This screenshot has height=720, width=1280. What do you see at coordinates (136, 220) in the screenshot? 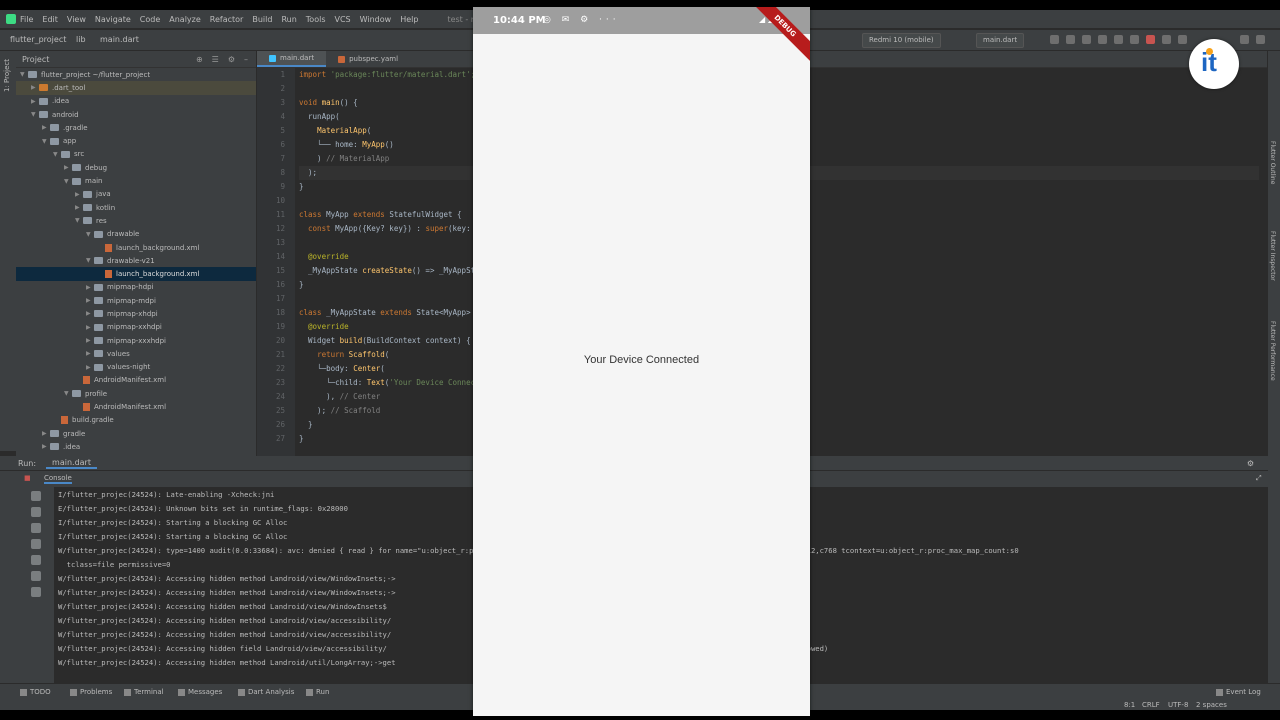
I see `tree-item: ▼ res` at bounding box center [136, 220].